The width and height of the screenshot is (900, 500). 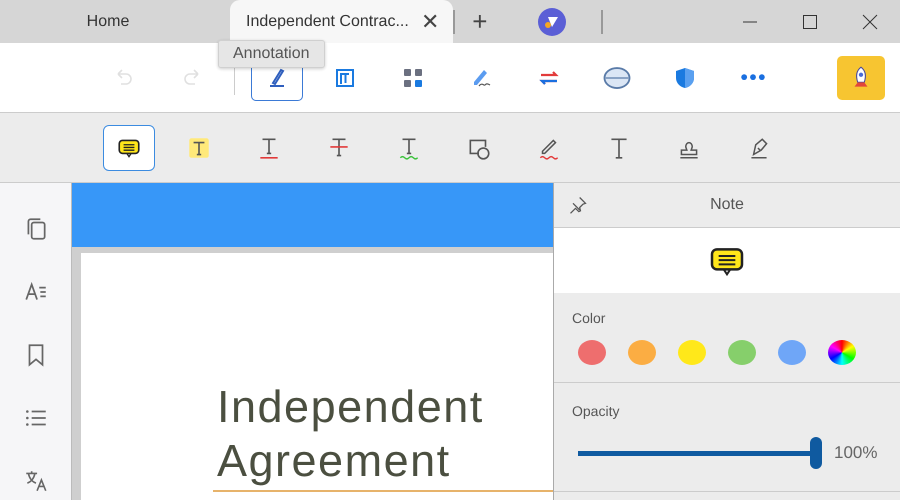 What do you see at coordinates (870, 22) in the screenshot?
I see `close-icon` at bounding box center [870, 22].